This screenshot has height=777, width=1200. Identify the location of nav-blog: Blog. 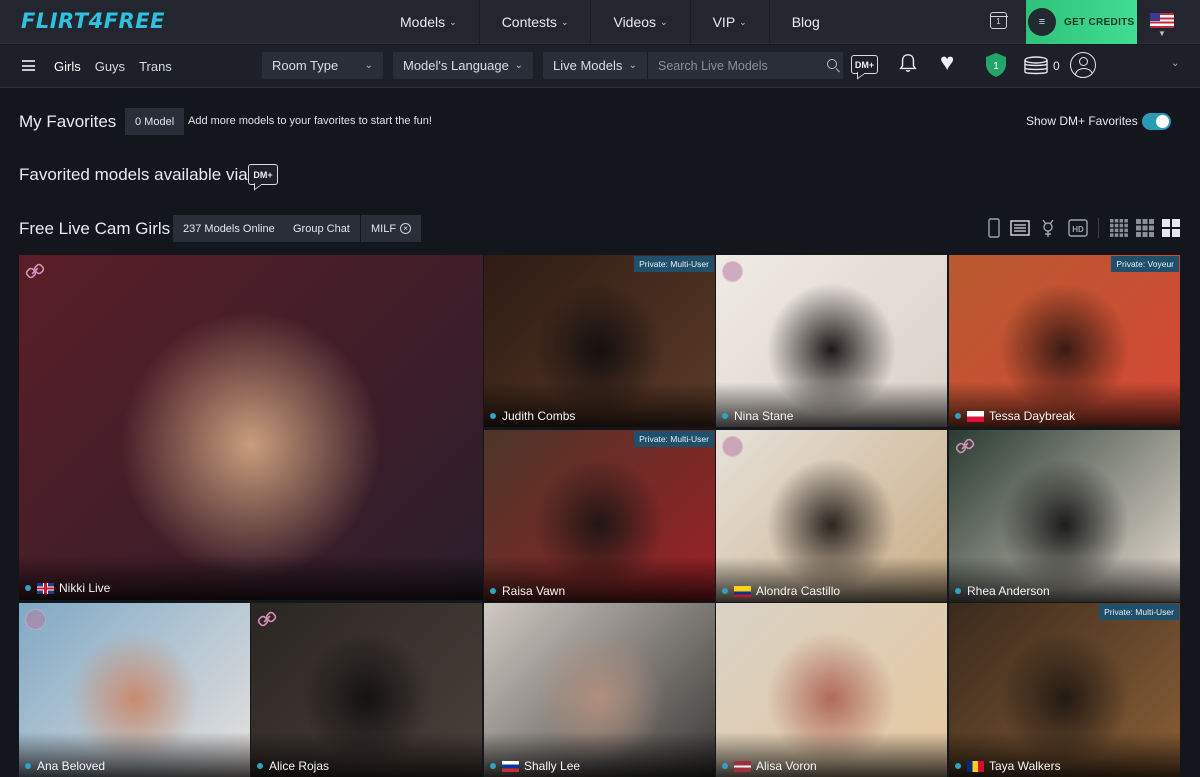
(805, 22).